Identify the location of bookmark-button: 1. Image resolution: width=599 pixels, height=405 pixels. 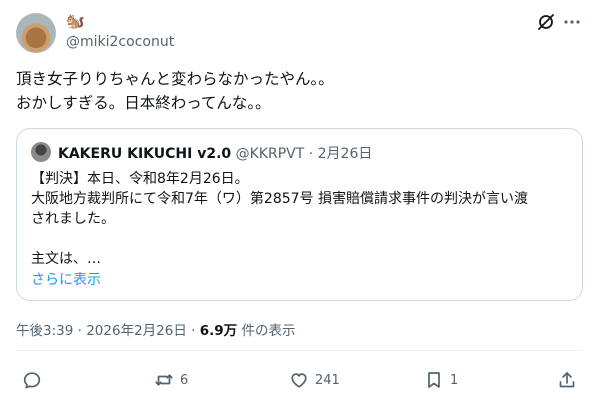
(441, 380).